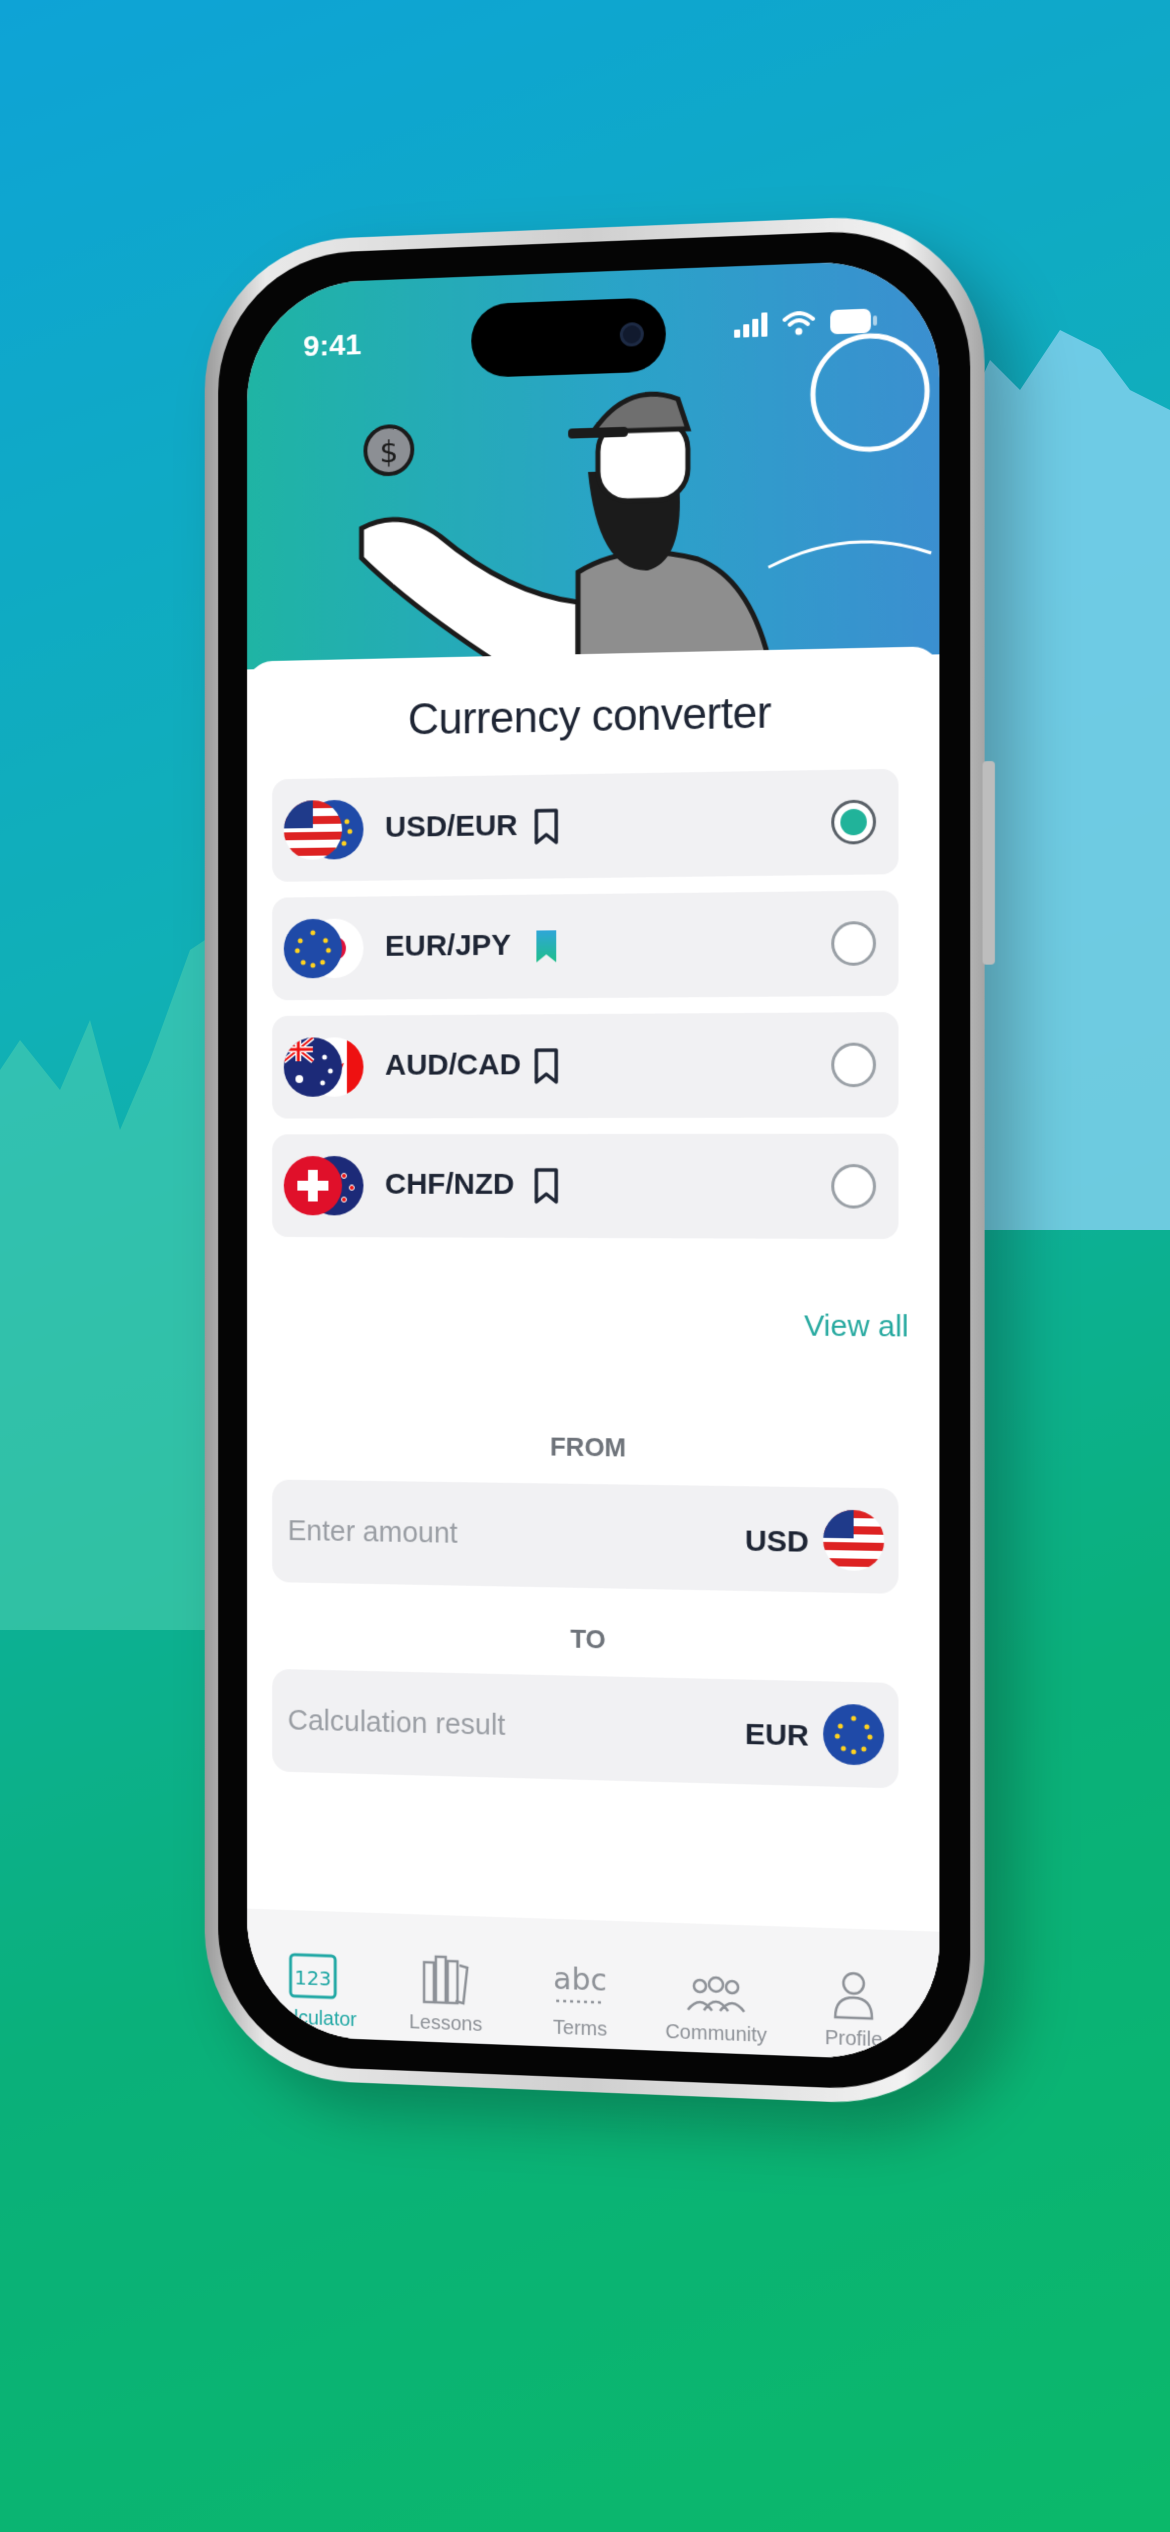  I want to click on power-button, so click(988, 863).